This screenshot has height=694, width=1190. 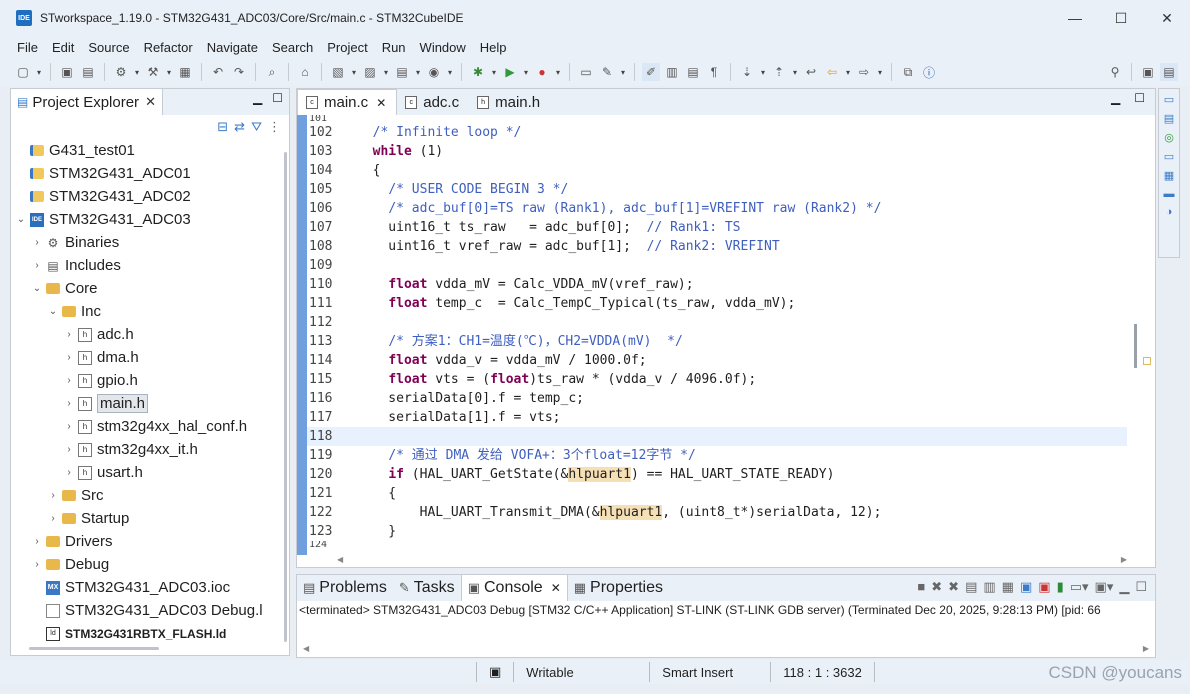 I want to click on tree-item: › h gpio.h, so click(x=147, y=380).